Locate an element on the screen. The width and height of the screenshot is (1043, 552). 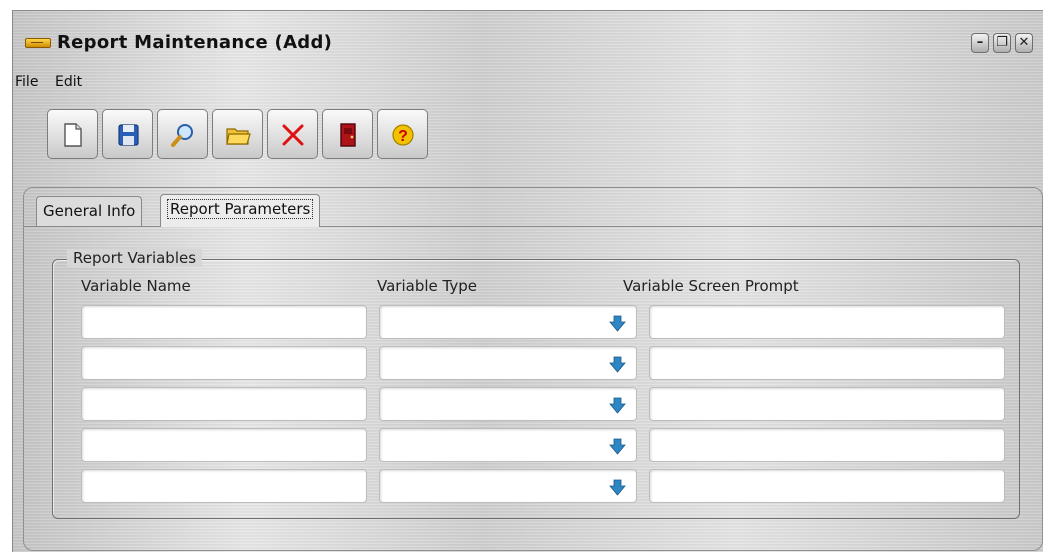
magnifier-icon is located at coordinates (182, 135).